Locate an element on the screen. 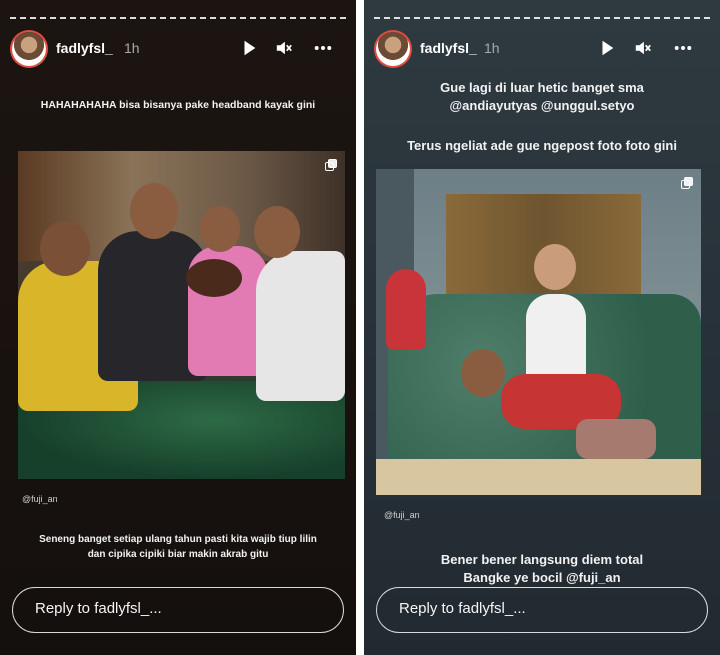  child-plaid-shorts is located at coordinates (616, 439).